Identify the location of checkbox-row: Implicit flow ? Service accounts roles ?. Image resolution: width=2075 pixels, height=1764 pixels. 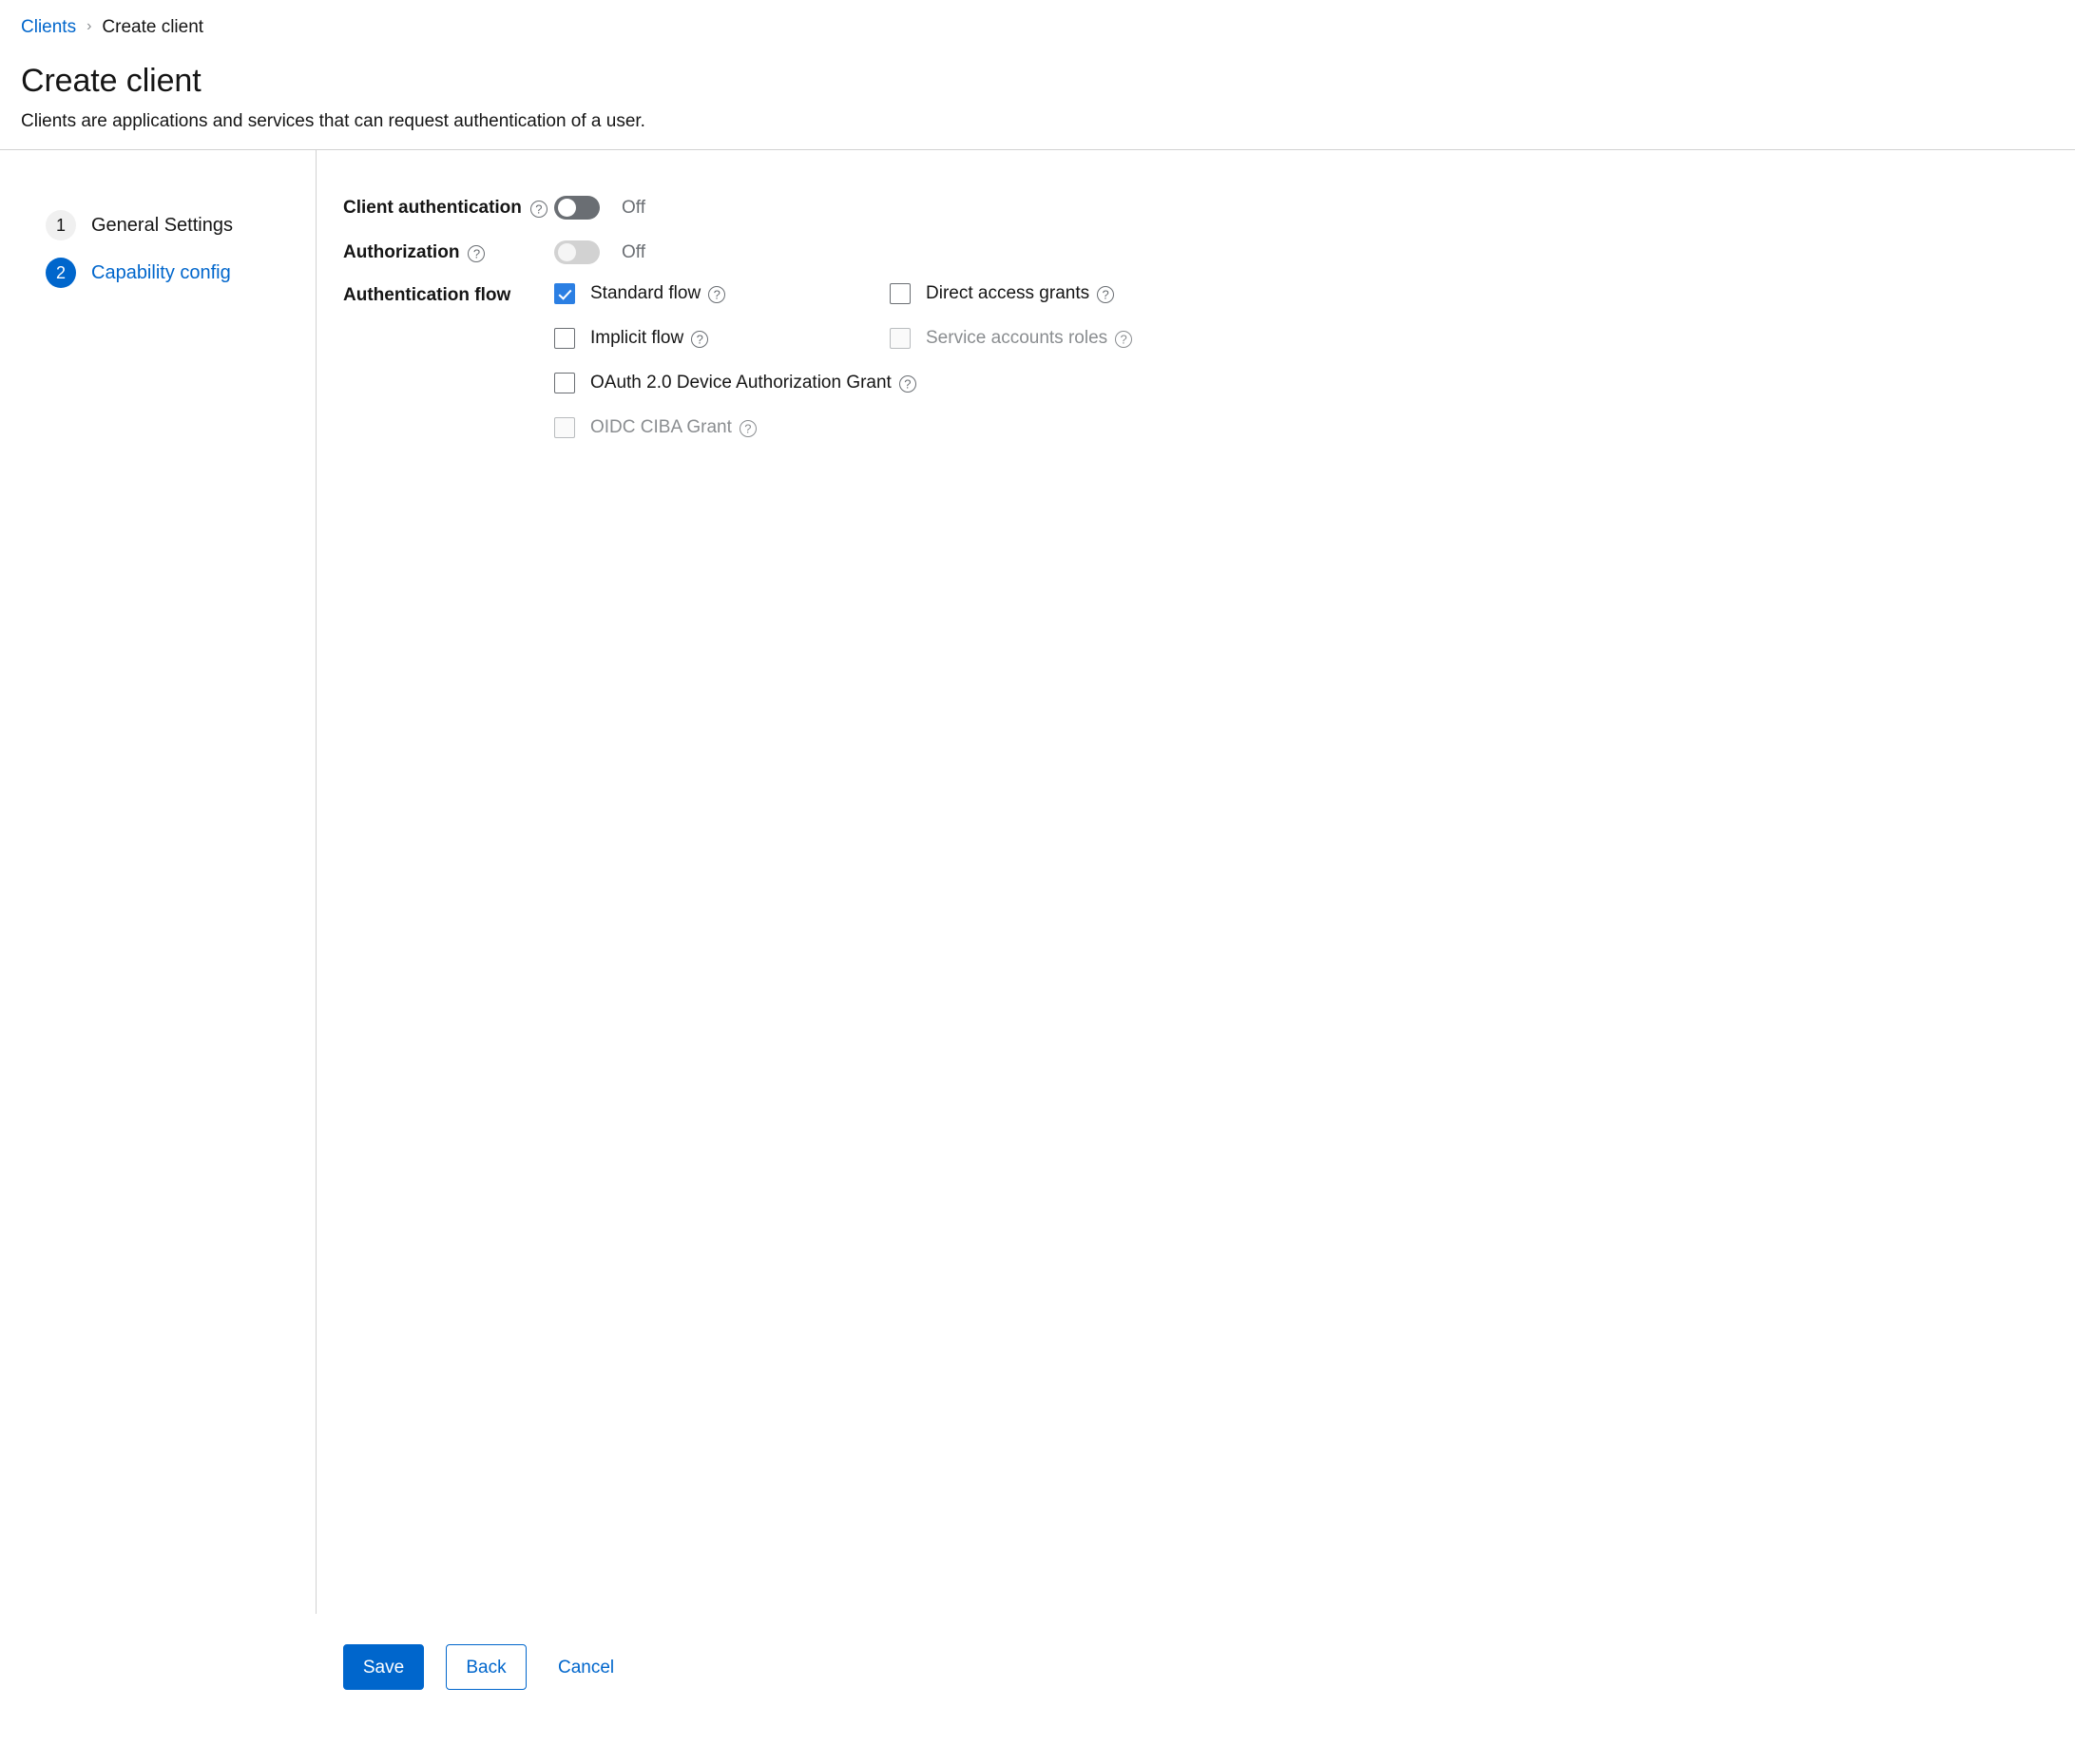
(843, 338).